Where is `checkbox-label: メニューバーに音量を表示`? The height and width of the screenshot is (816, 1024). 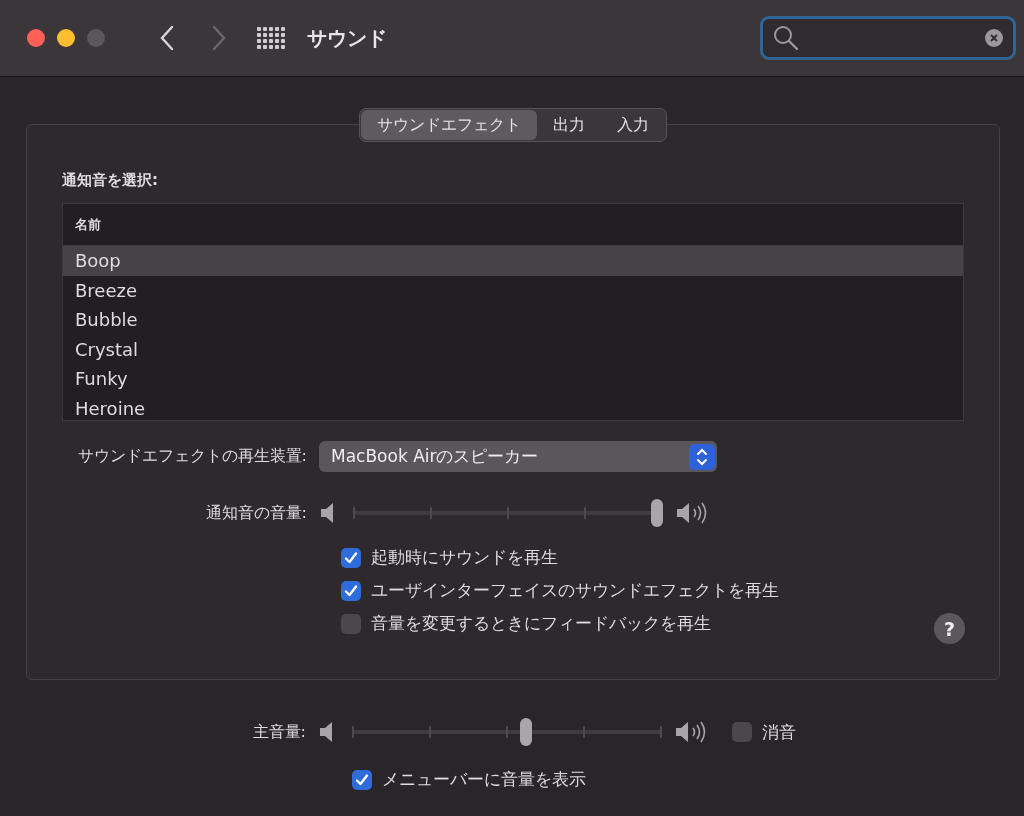 checkbox-label: メニューバーに音量を表示 is located at coordinates (484, 779).